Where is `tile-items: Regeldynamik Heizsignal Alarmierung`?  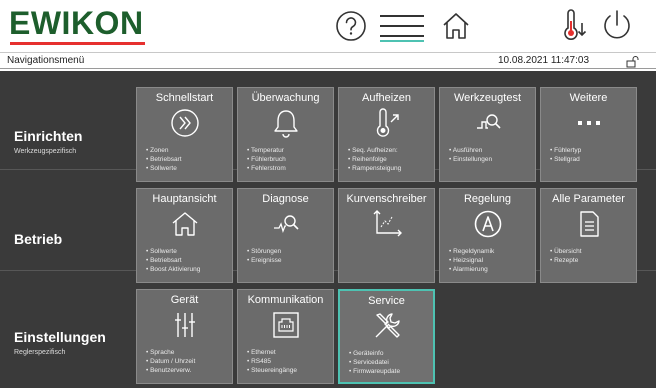 tile-items: Regeldynamik Heizsignal Alarmierung is located at coordinates (472, 260).